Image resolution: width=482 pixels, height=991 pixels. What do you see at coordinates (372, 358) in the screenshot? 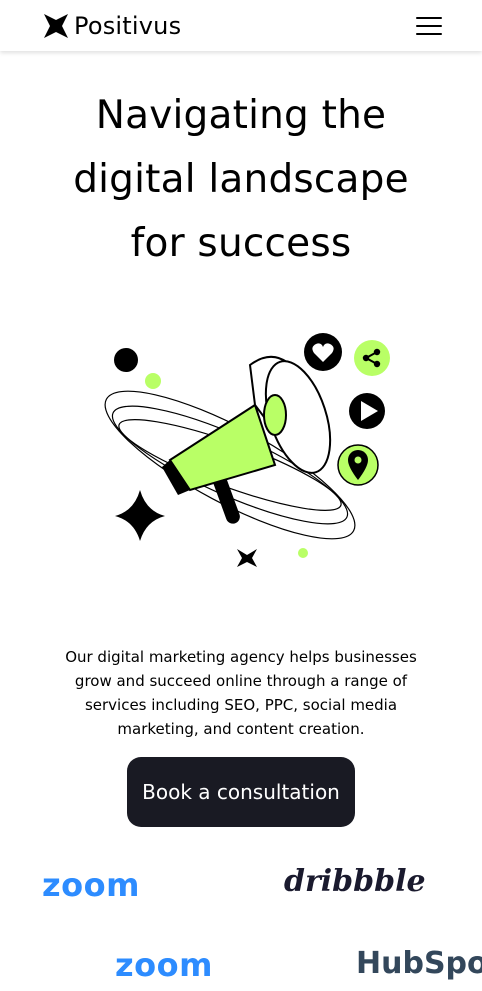
I see `share-icon` at bounding box center [372, 358].